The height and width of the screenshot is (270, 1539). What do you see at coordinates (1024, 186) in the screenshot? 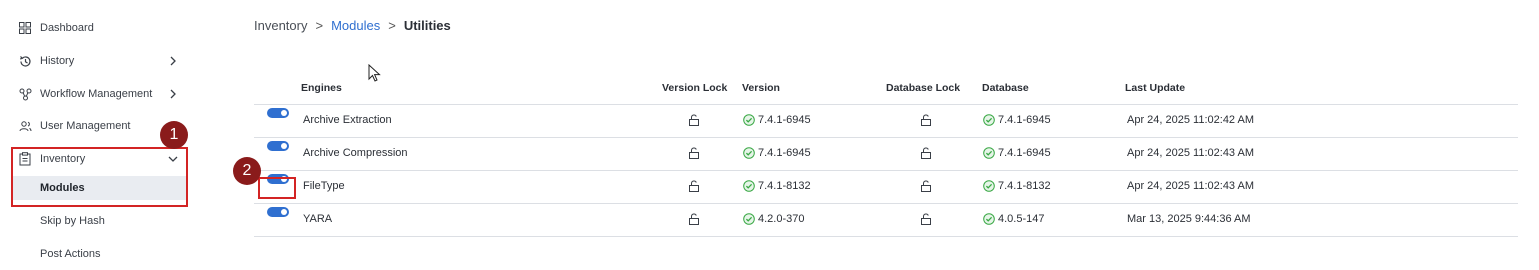
I see `database-value: 7.4.1-8132` at bounding box center [1024, 186].